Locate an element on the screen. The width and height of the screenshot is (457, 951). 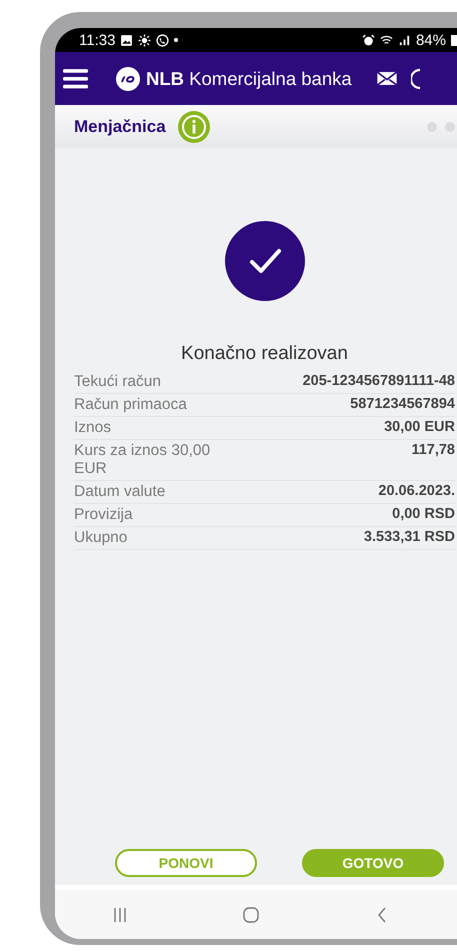
sun-icon is located at coordinates (145, 40).